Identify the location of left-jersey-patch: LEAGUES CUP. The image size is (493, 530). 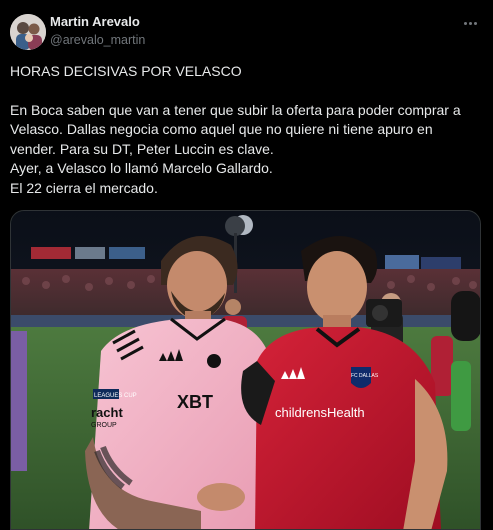
(115, 396).